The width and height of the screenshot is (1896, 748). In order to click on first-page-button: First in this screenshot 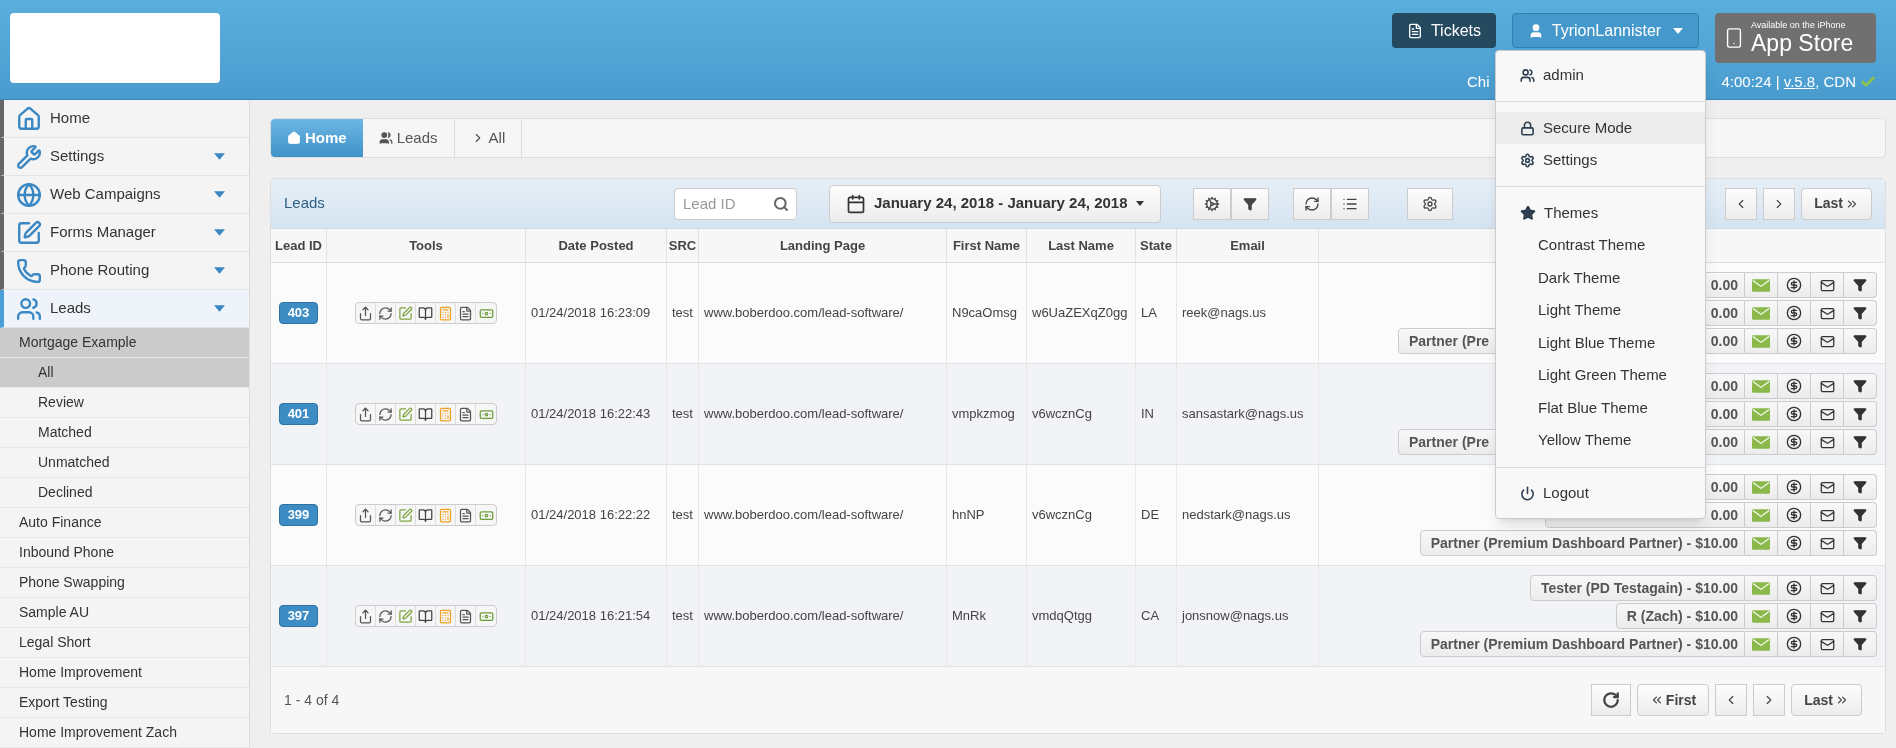, I will do `click(1673, 700)`.